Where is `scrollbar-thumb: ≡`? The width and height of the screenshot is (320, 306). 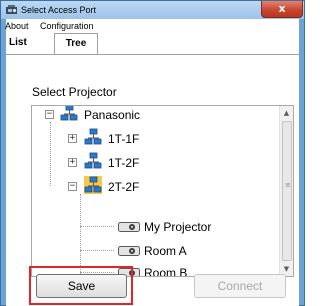 scrollbar-thumb: ≡ is located at coordinates (287, 191).